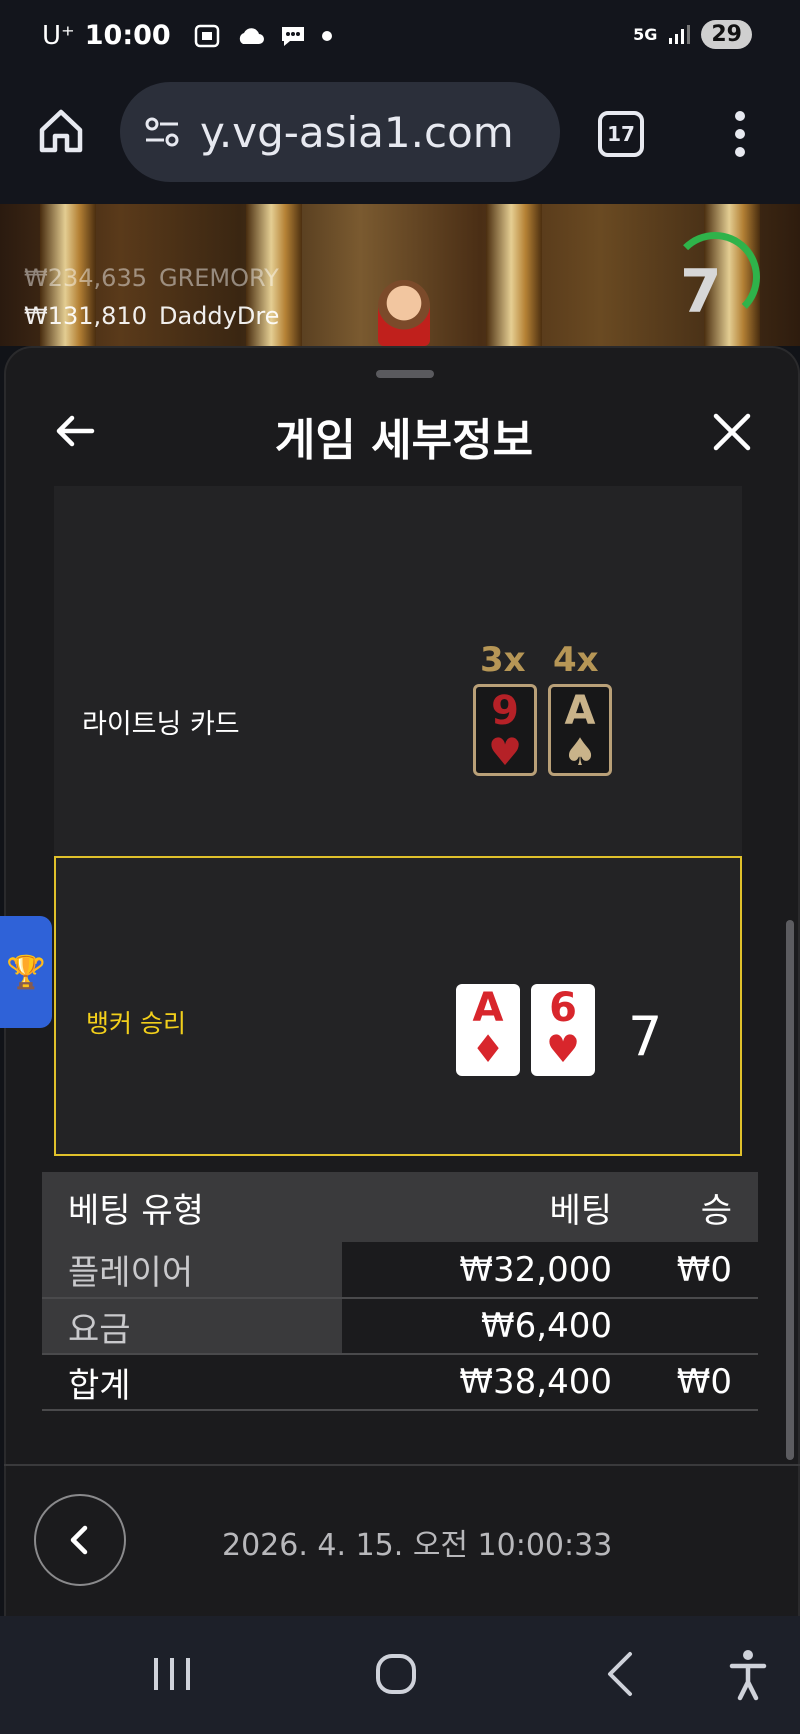  What do you see at coordinates (645, 1036) in the screenshot?
I see `hand-score: 7` at bounding box center [645, 1036].